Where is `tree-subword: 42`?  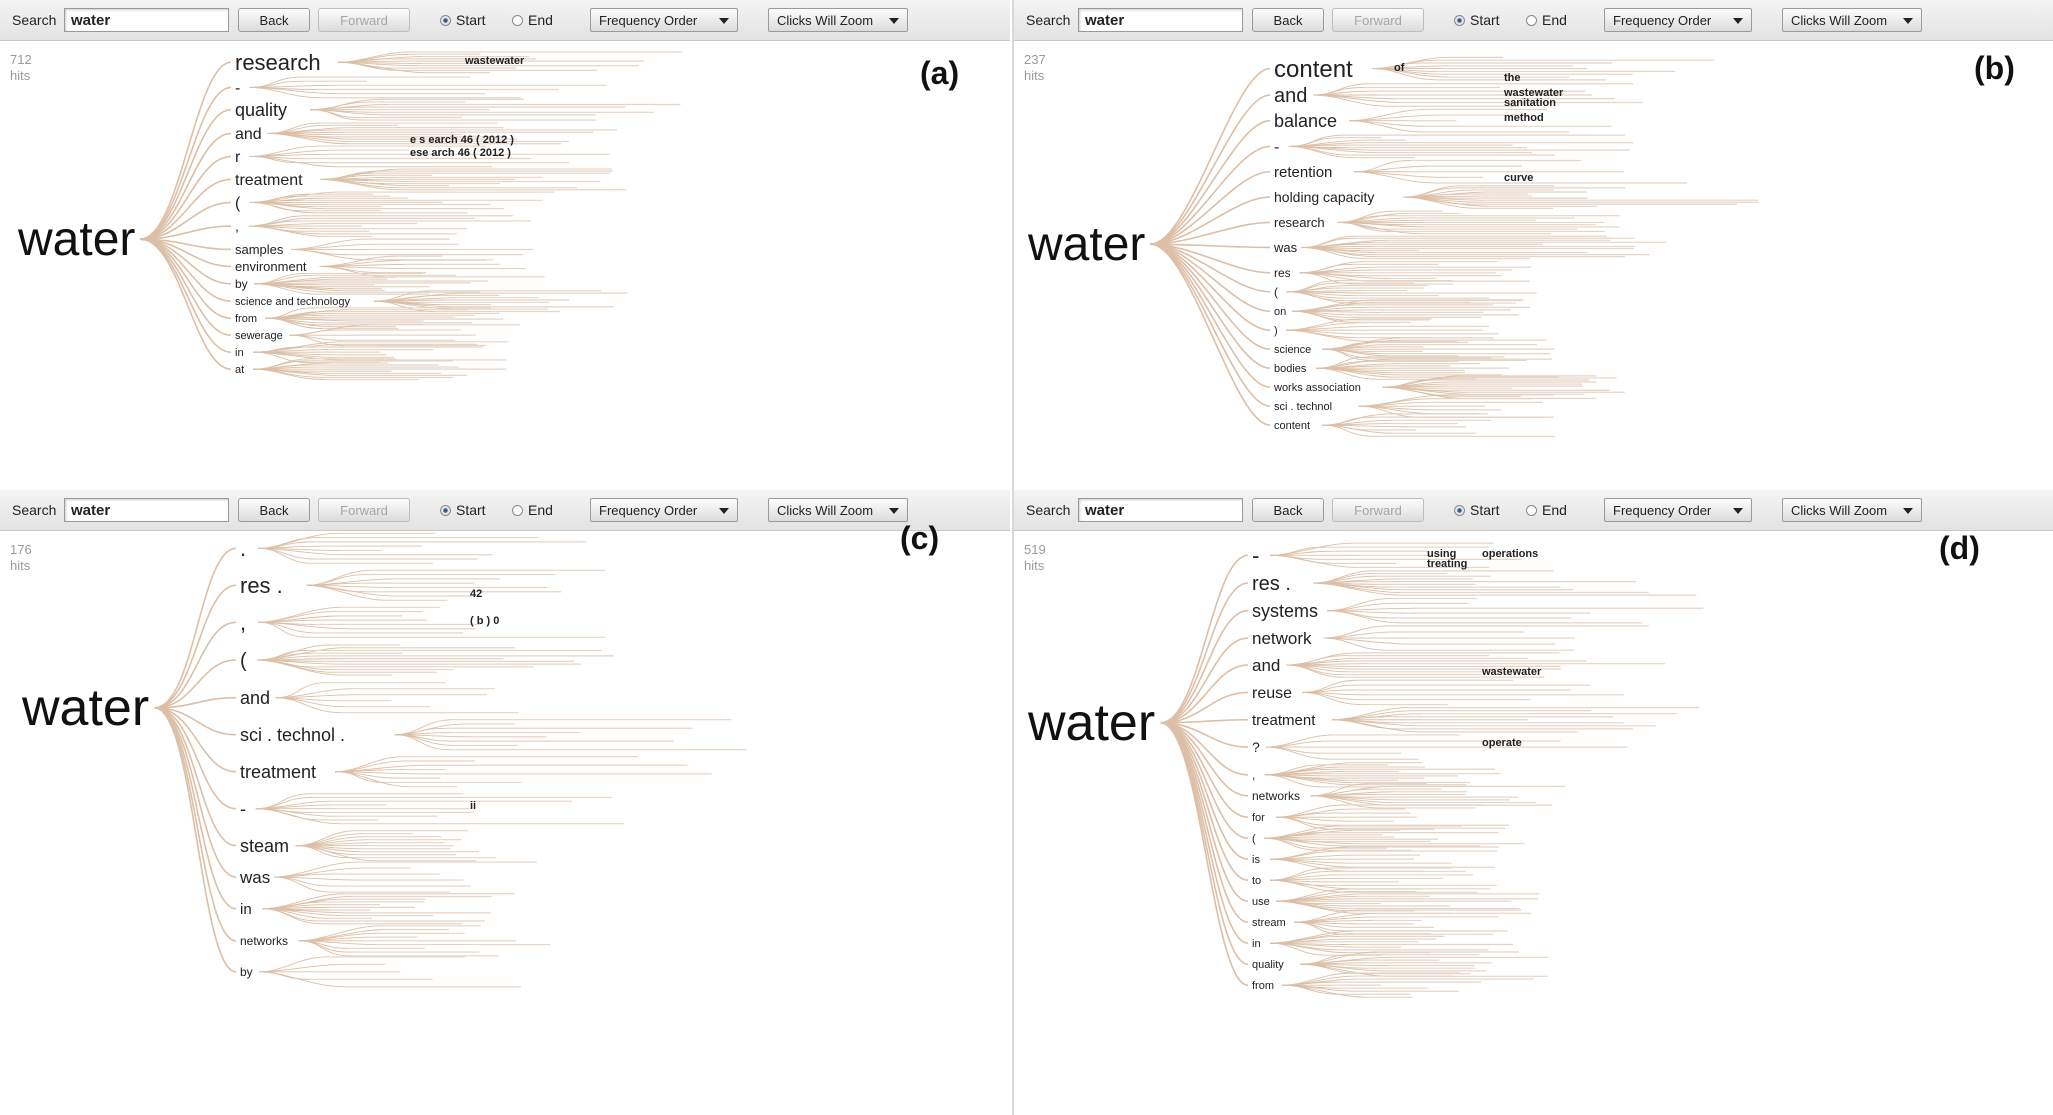
tree-subword: 42 is located at coordinates (476, 594).